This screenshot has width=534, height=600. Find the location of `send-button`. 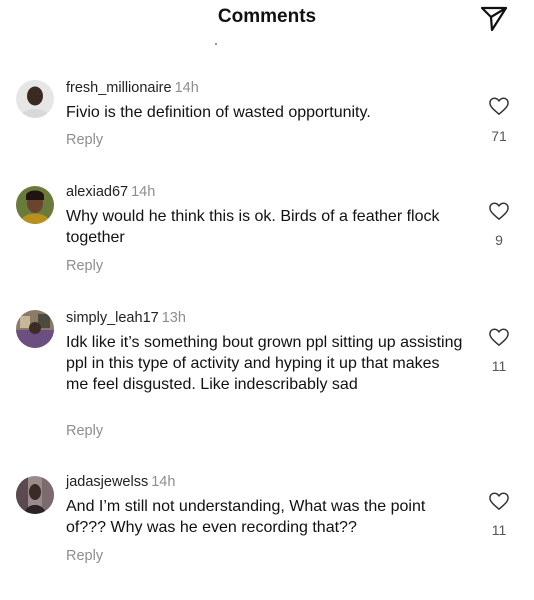

send-button is located at coordinates (494, 18).